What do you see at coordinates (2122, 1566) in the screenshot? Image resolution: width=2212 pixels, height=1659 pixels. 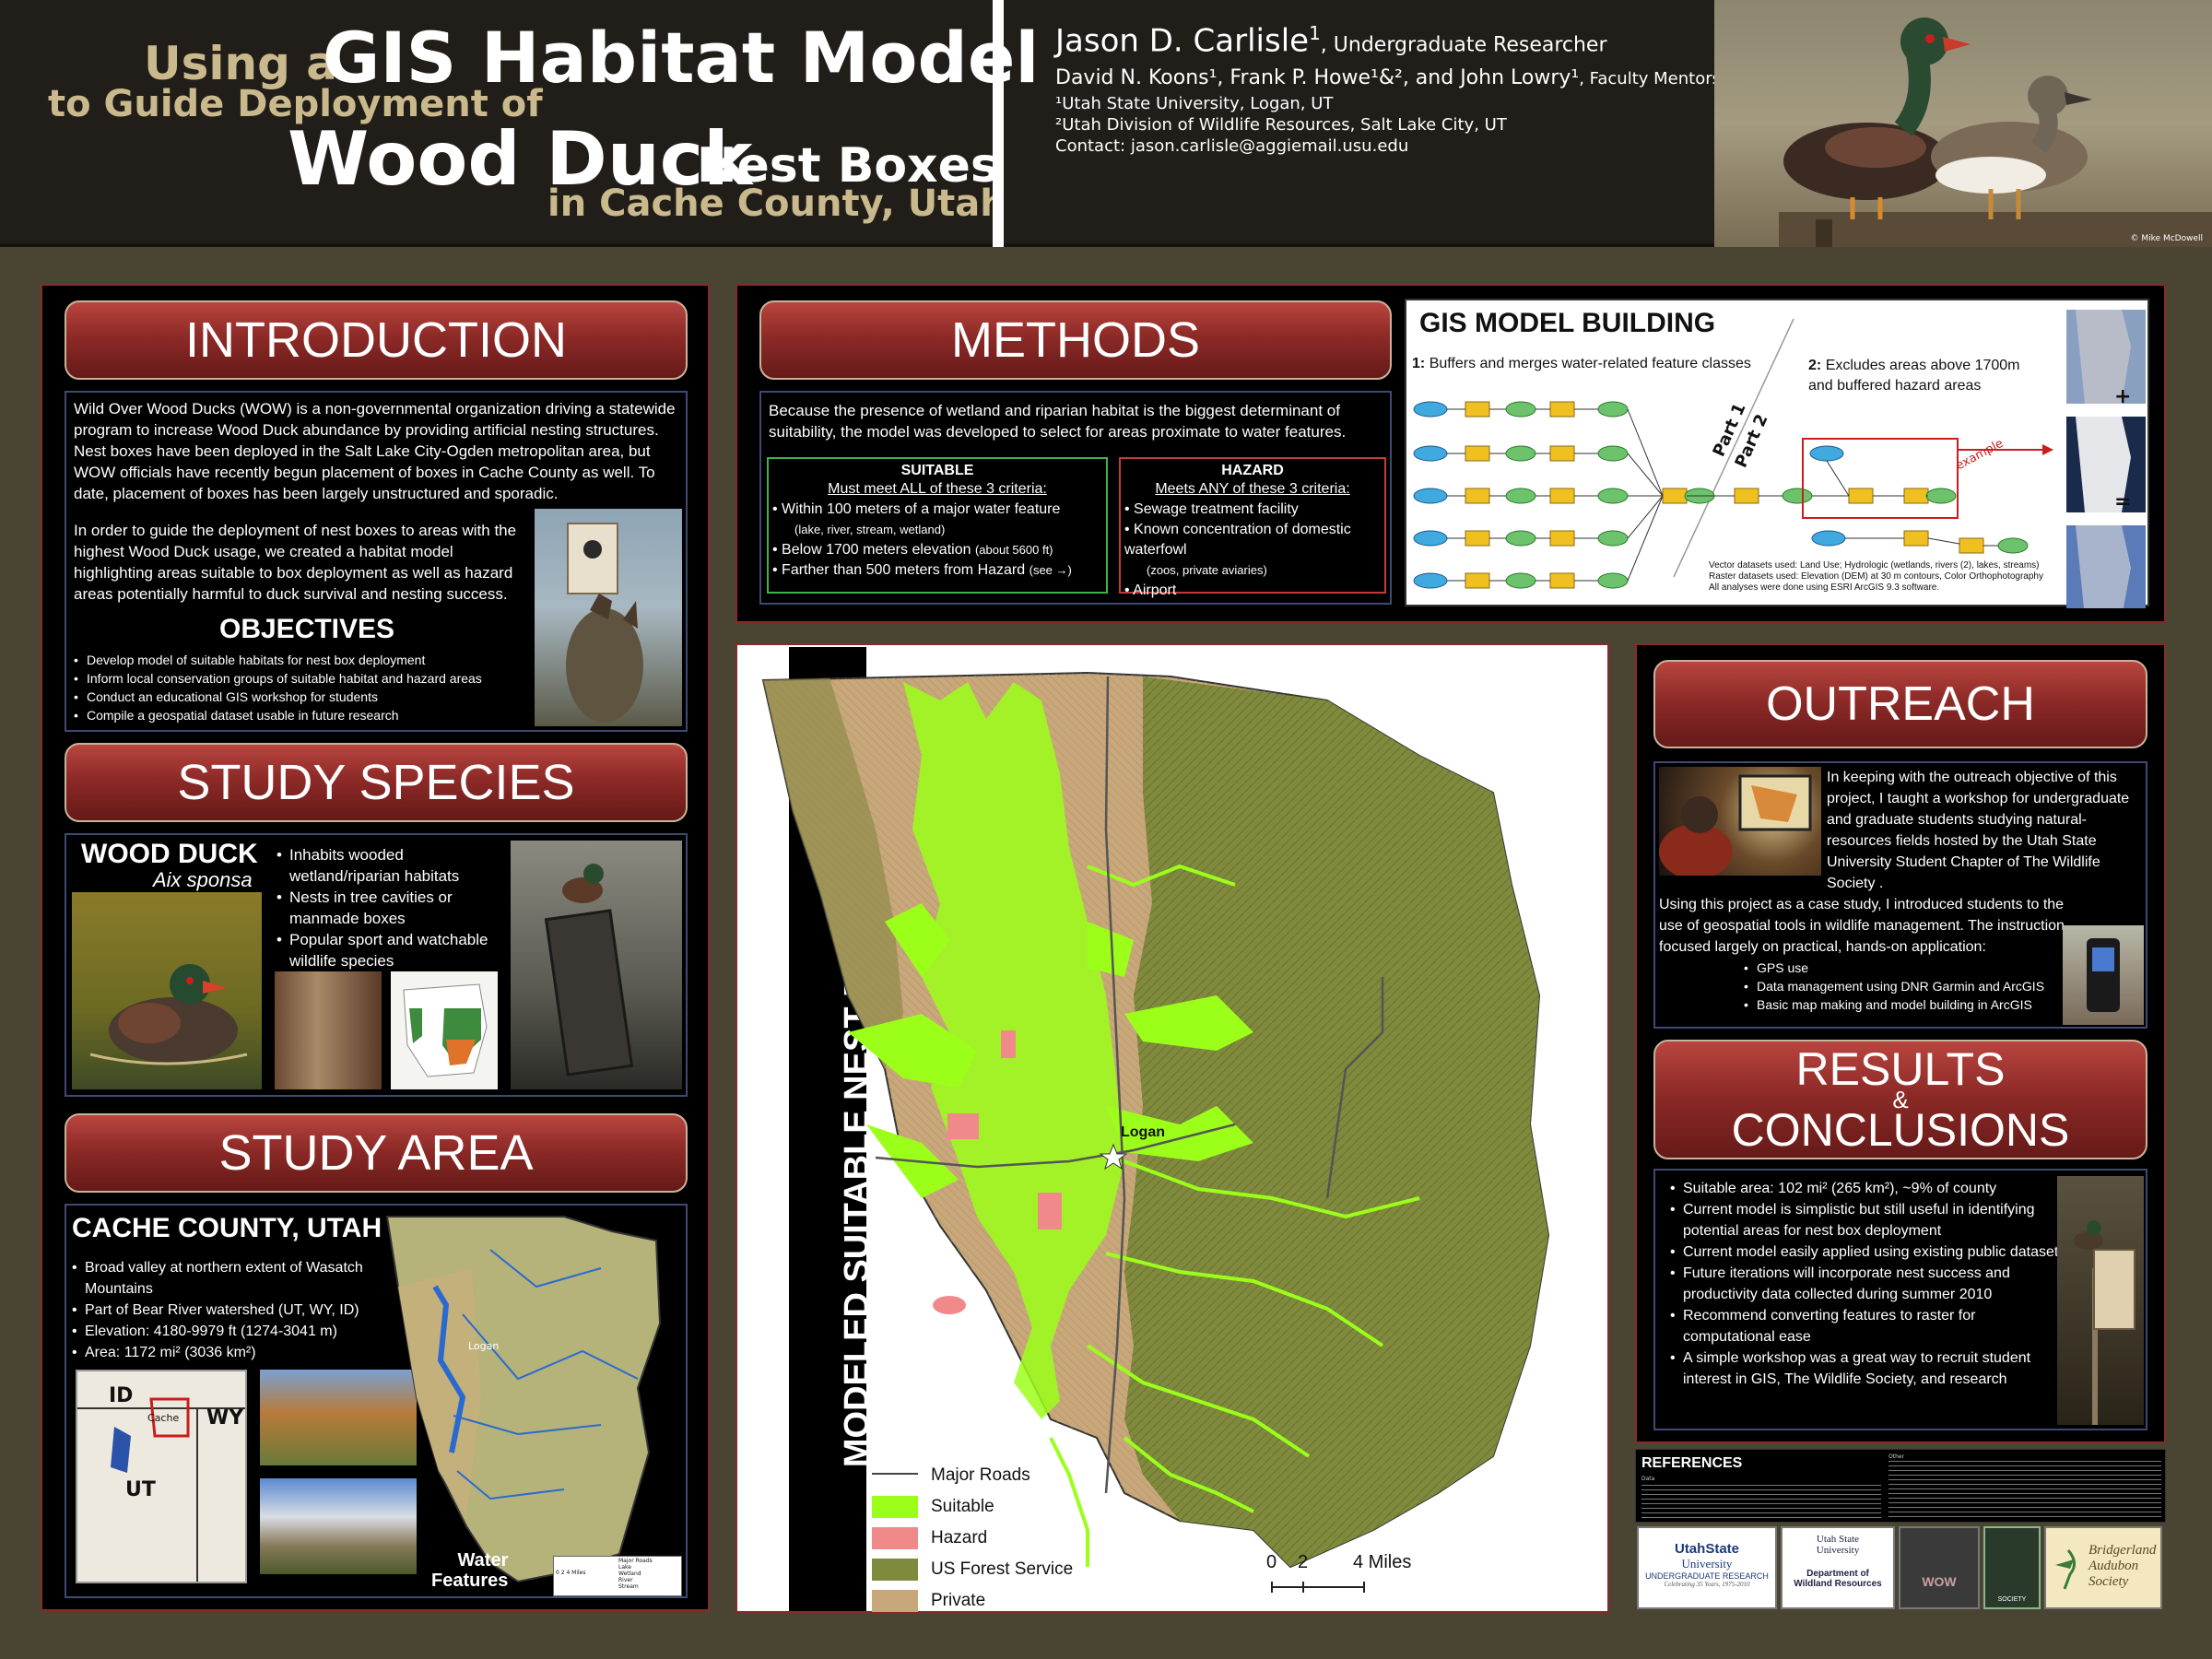 I see `bas-logo-text: Bridgerland Audubon Society` at bounding box center [2122, 1566].